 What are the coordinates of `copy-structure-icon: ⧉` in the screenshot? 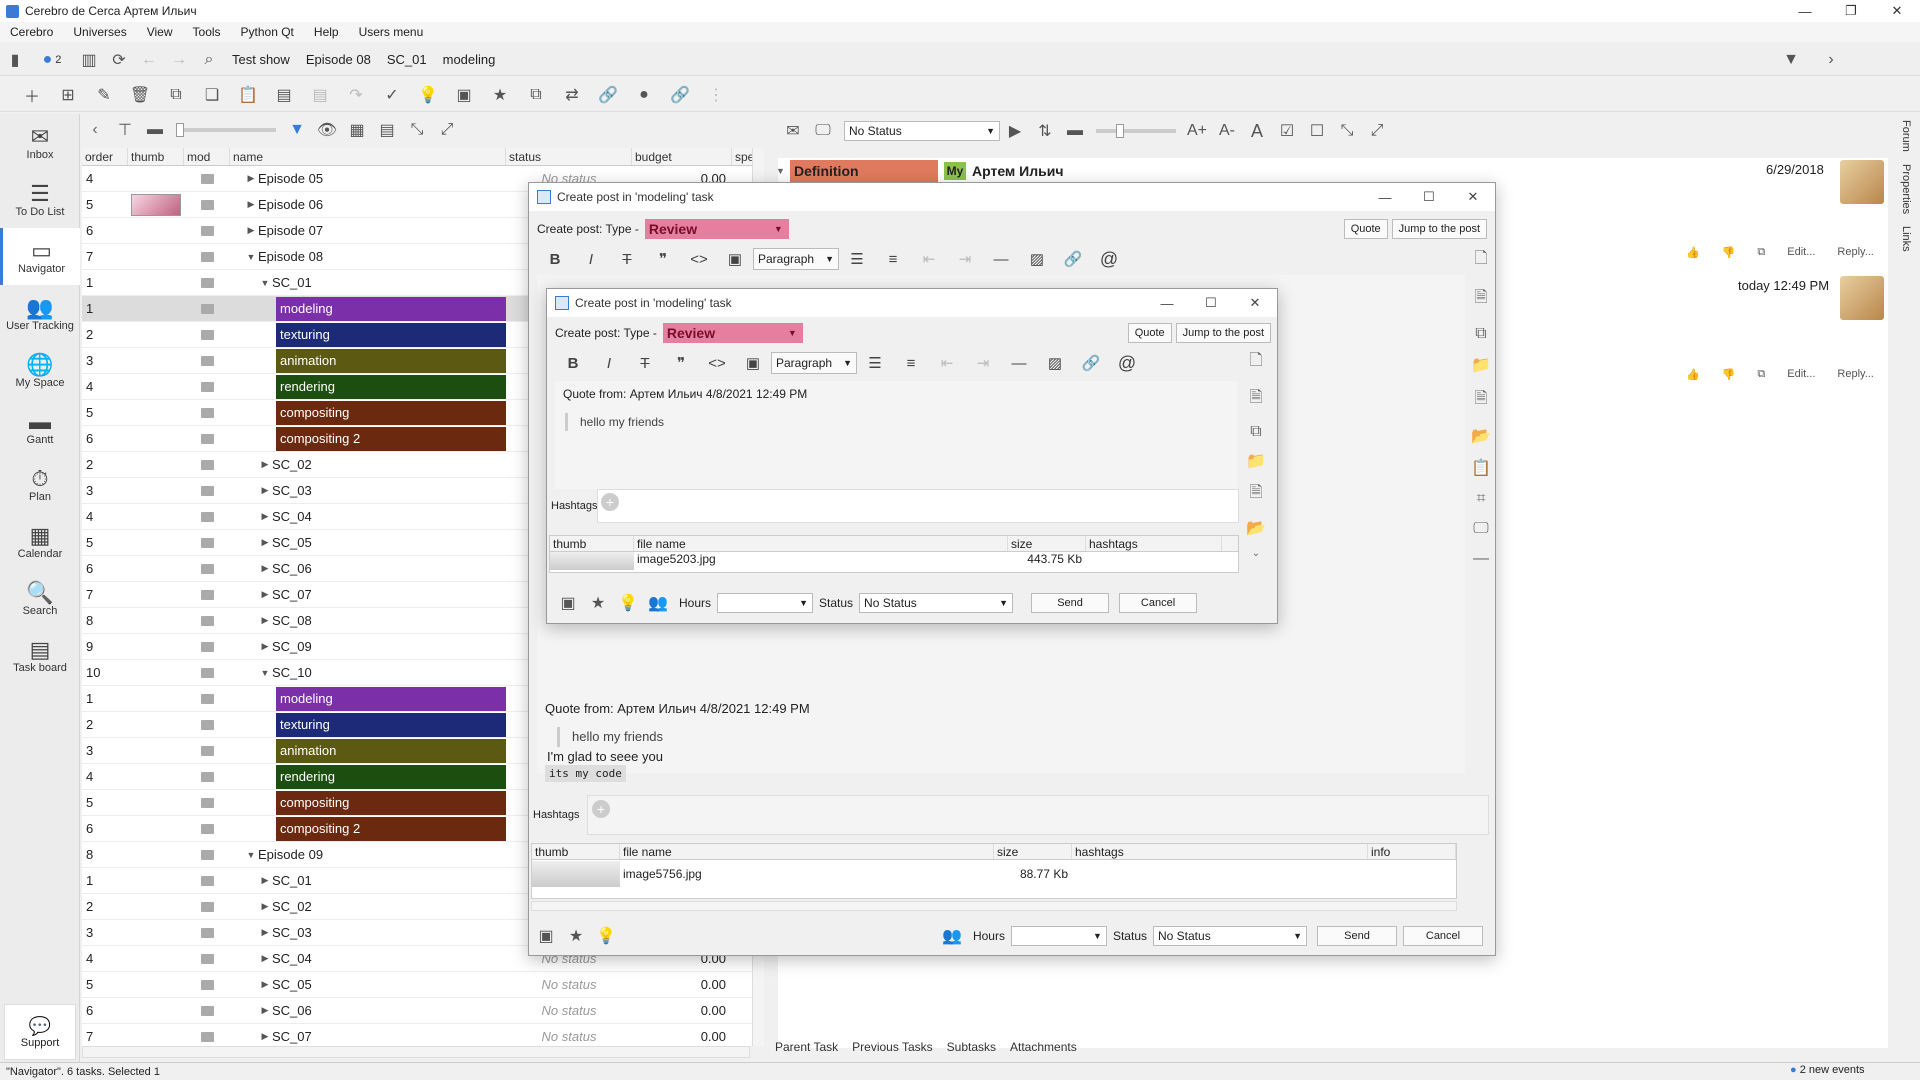 It's located at (176, 95).